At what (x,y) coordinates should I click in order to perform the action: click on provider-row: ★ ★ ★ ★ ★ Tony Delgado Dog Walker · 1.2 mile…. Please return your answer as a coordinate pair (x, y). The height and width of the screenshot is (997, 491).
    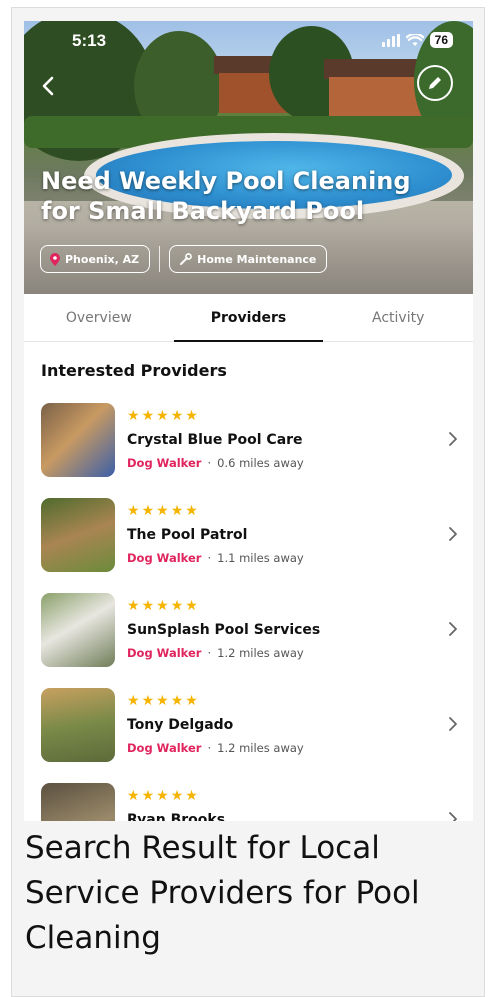
    Looking at the image, I should click on (248, 726).